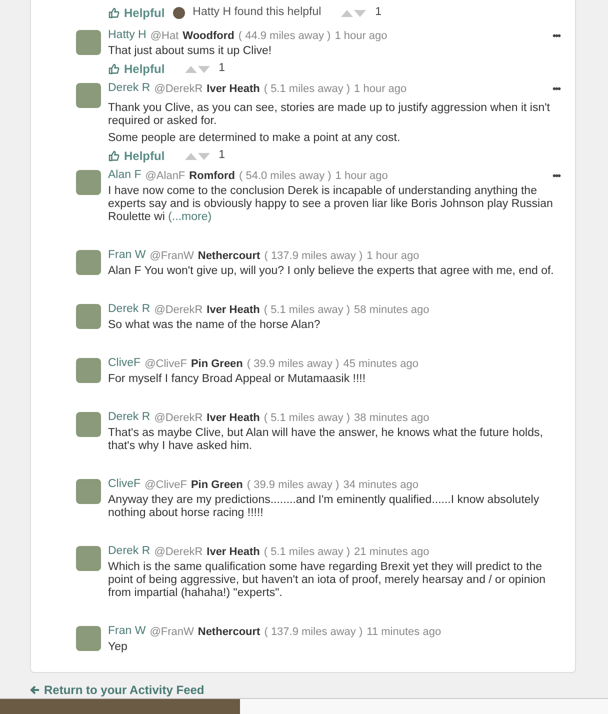 This screenshot has width=608, height=714. Describe the element at coordinates (117, 690) in the screenshot. I see `return-link: Return to your Activity Feed` at that location.